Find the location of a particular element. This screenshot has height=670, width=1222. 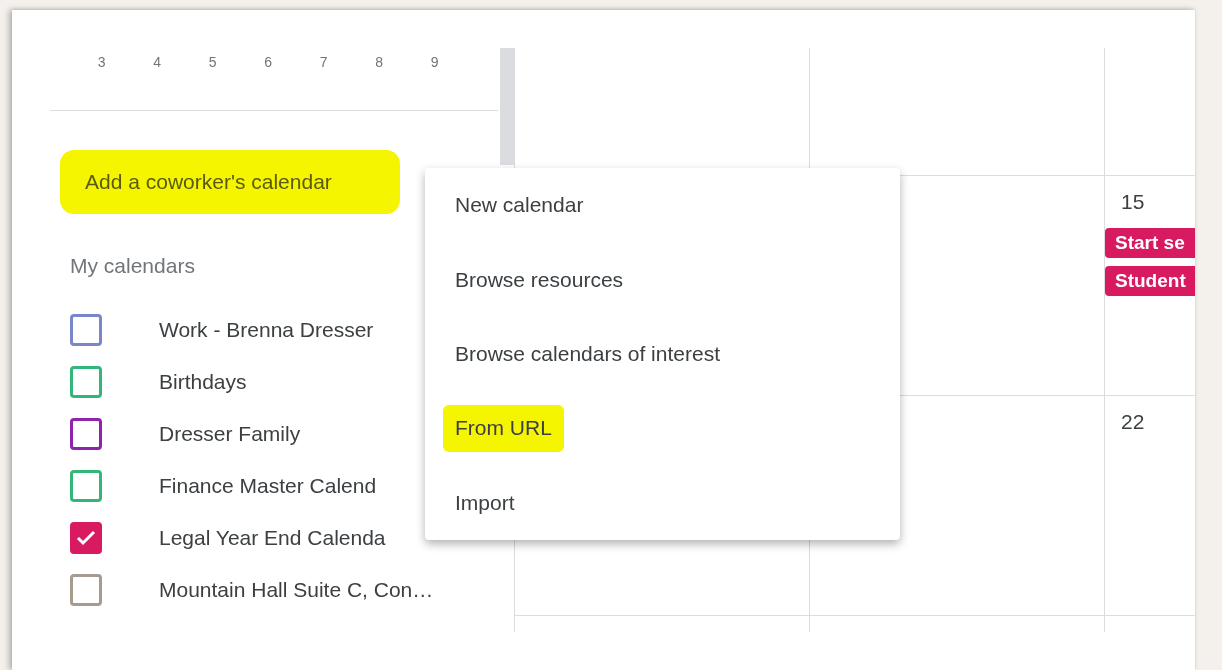

calendar-name: Finance Master Calend is located at coordinates (268, 486).